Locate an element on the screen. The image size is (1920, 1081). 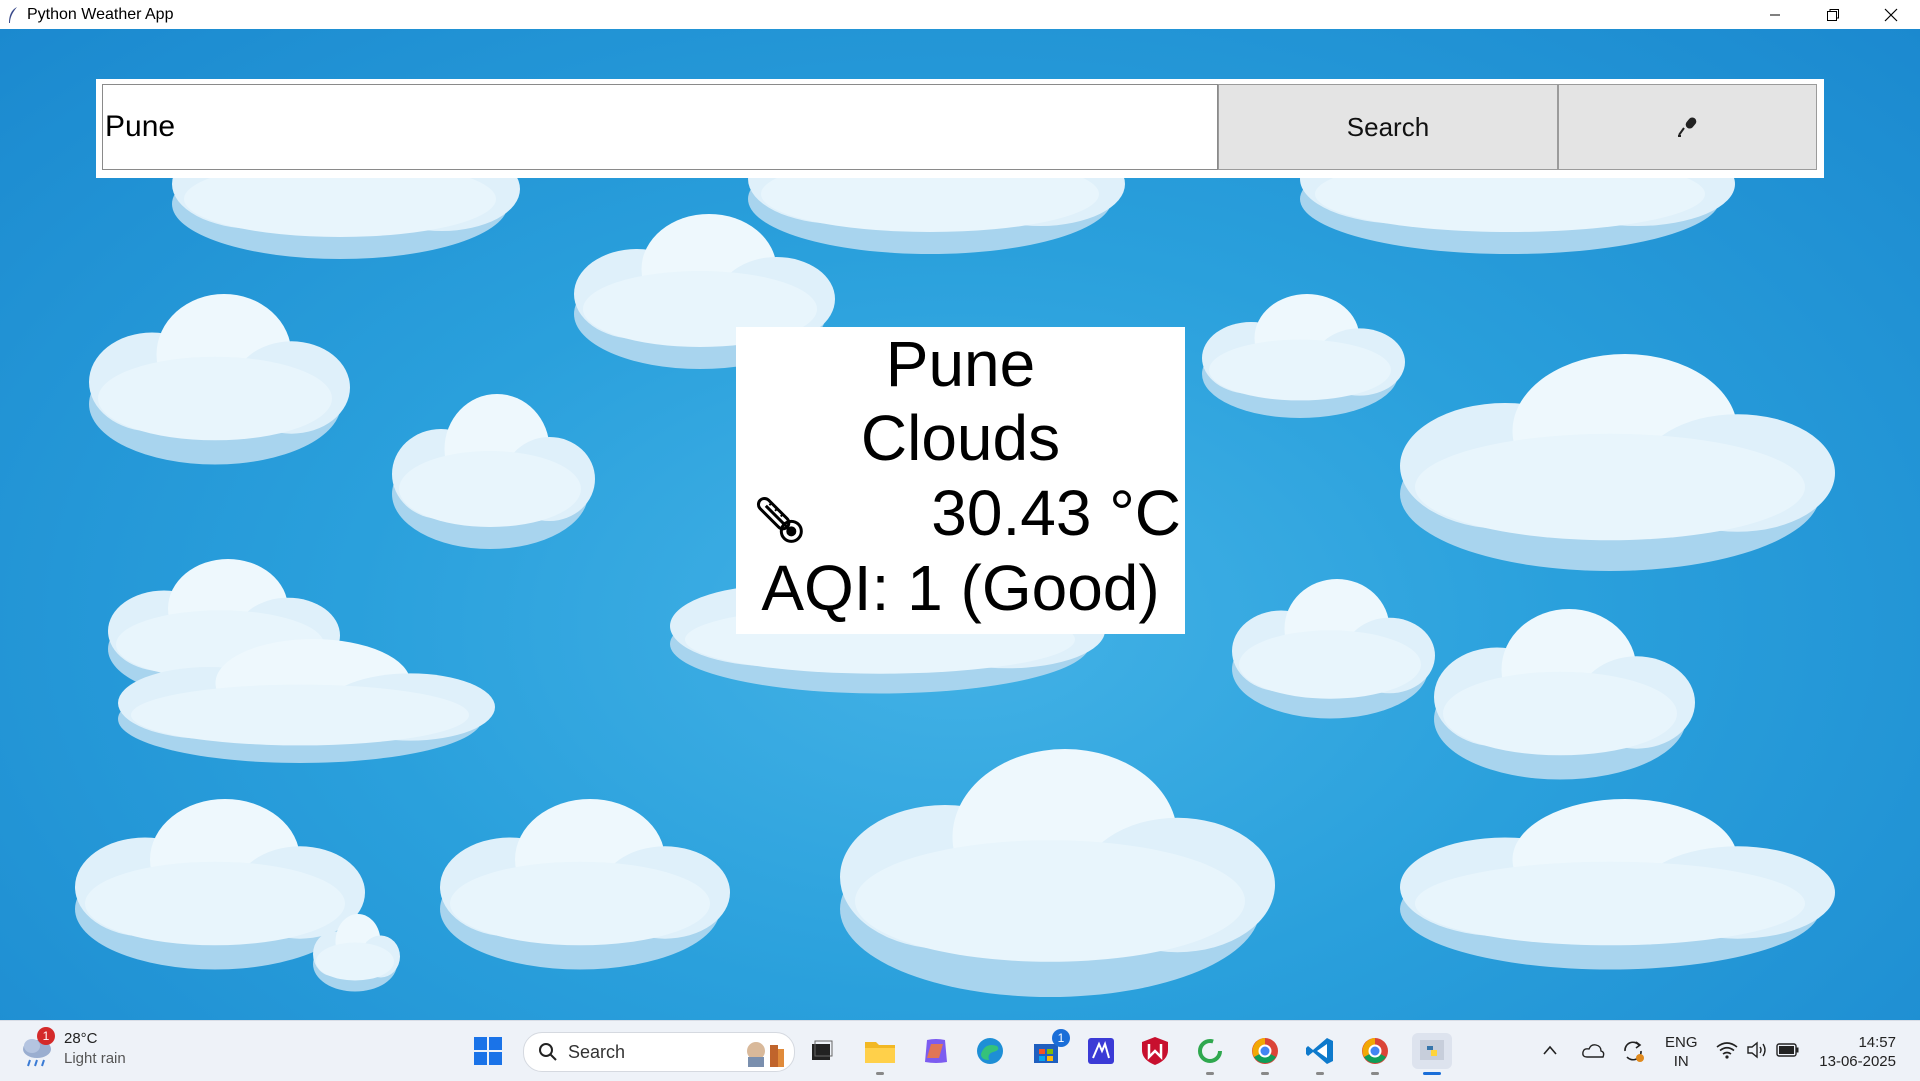
search-button-label: Search is located at coordinates (1388, 126).